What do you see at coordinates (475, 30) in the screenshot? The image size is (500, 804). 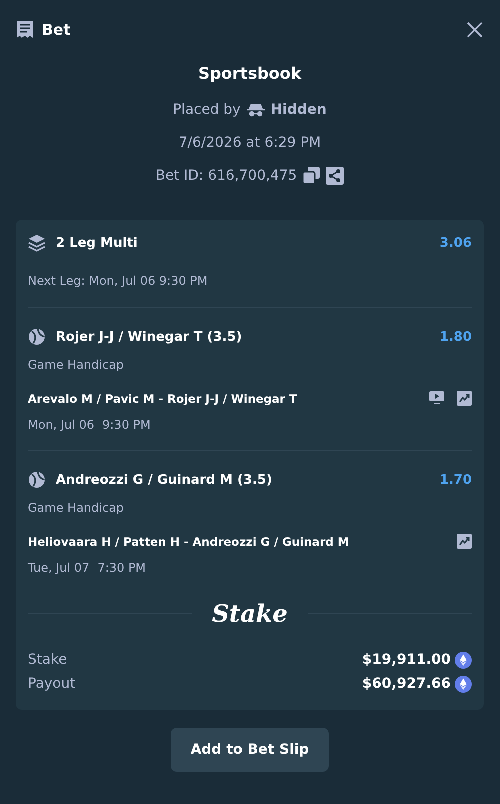 I see `close-button` at bounding box center [475, 30].